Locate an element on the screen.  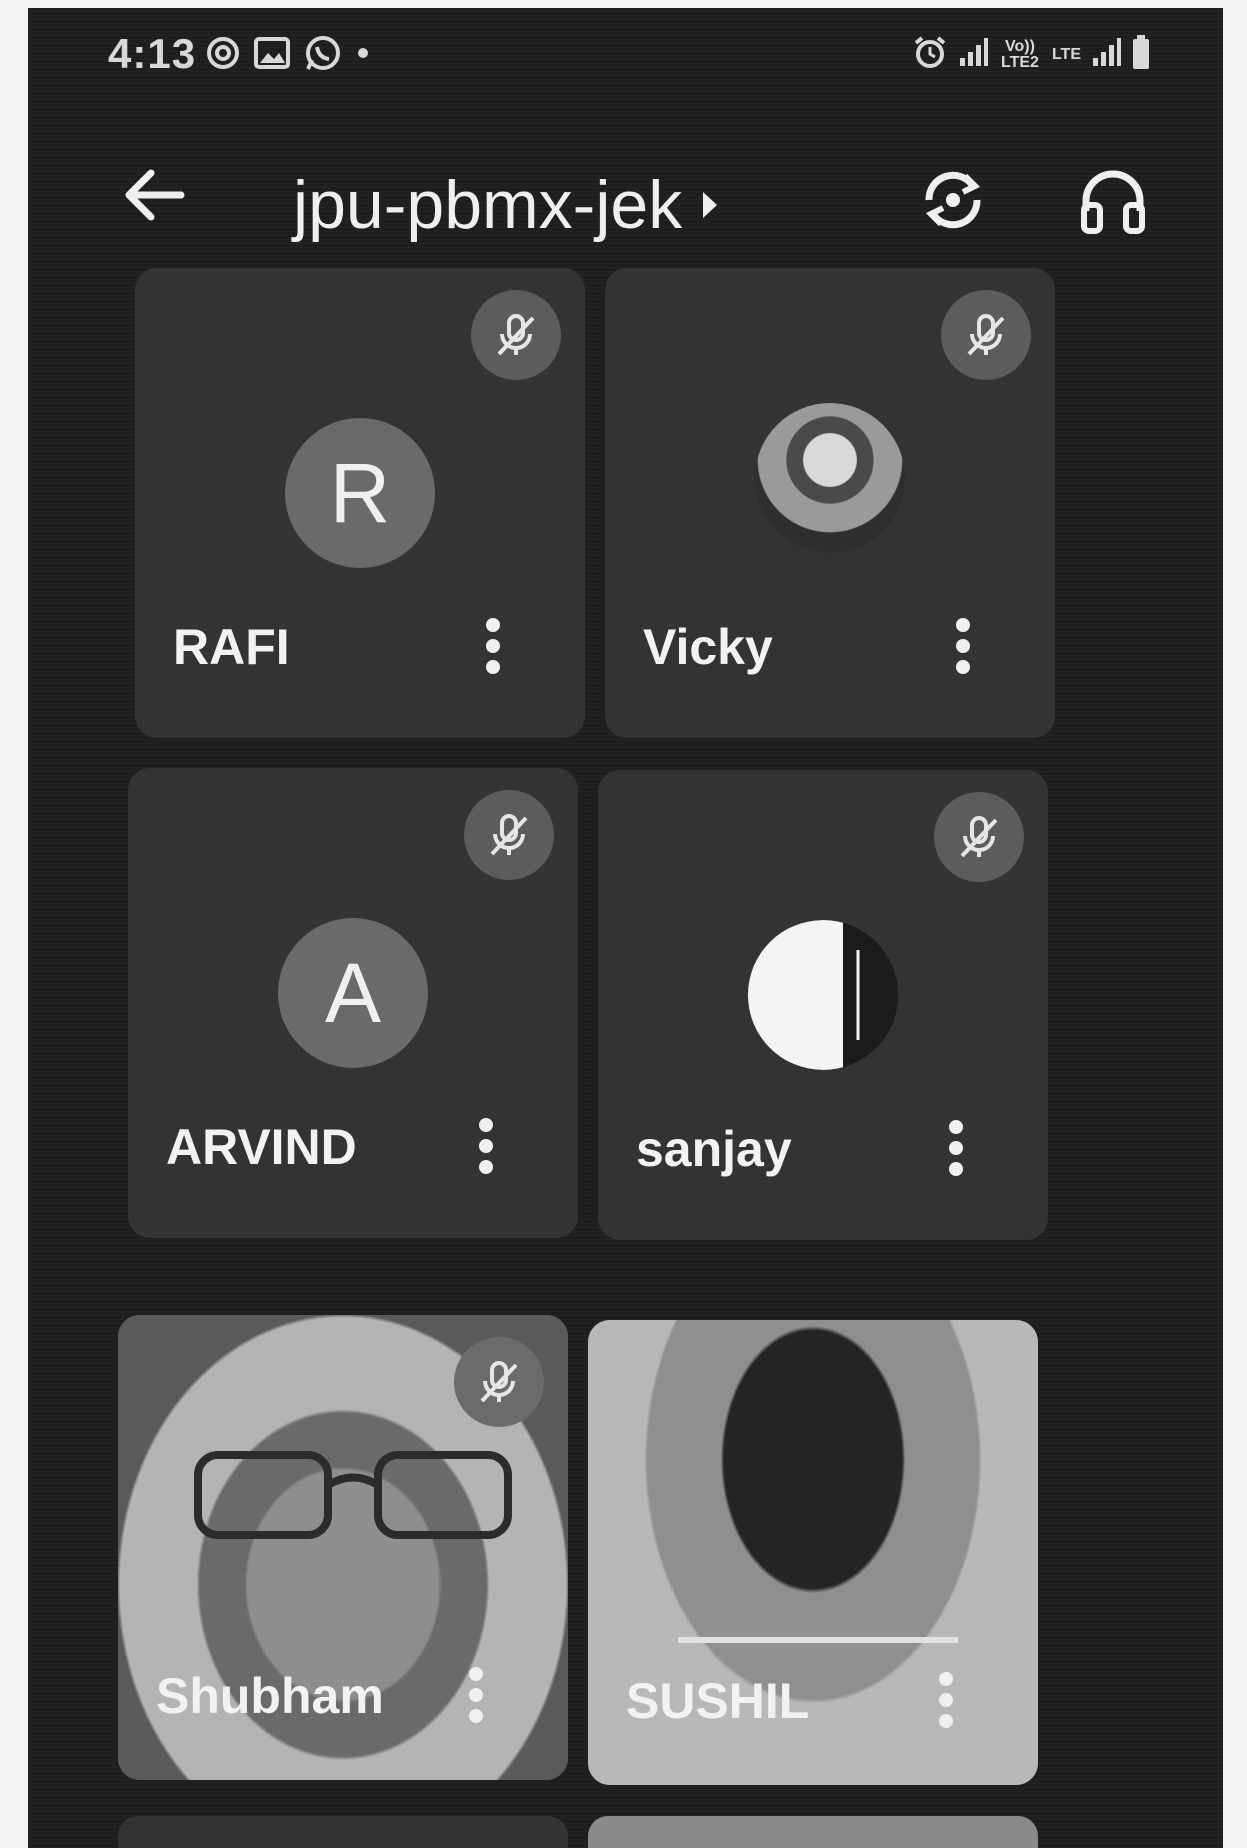
participant-tile: A ARVIND is located at coordinates (353, 1003).